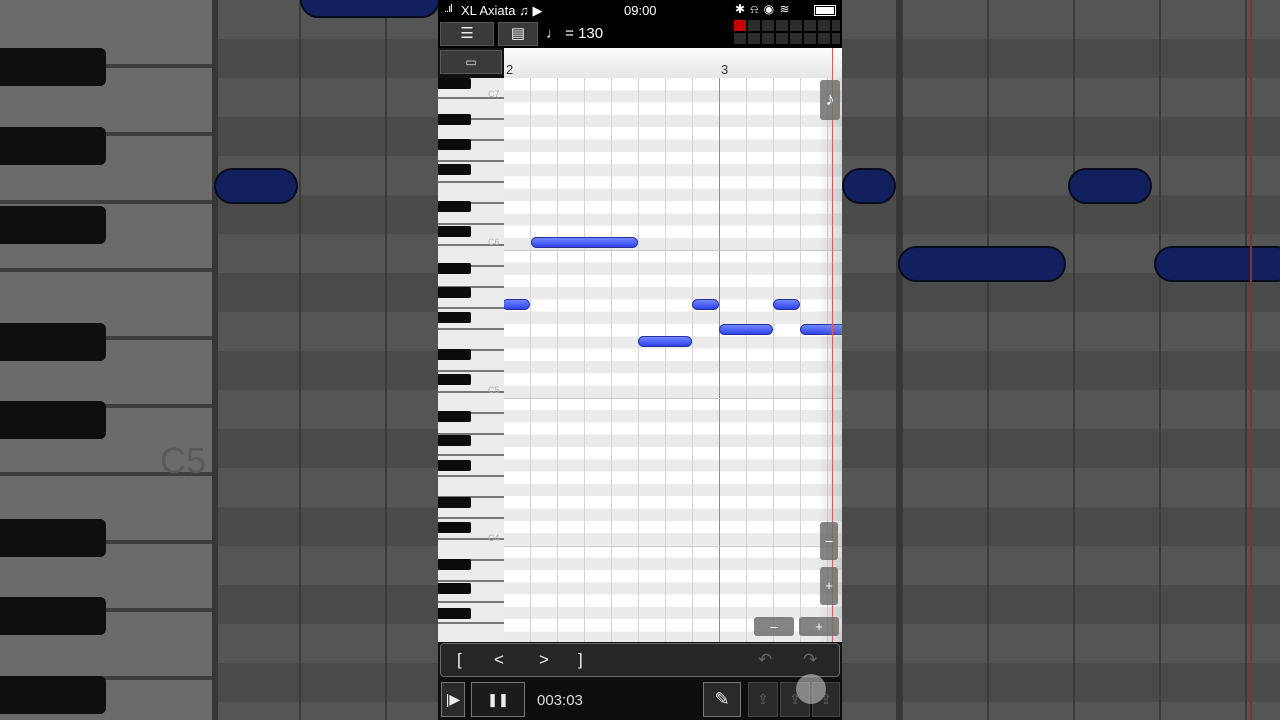  I want to click on vertical-zoom-in-button: +, so click(829, 586).